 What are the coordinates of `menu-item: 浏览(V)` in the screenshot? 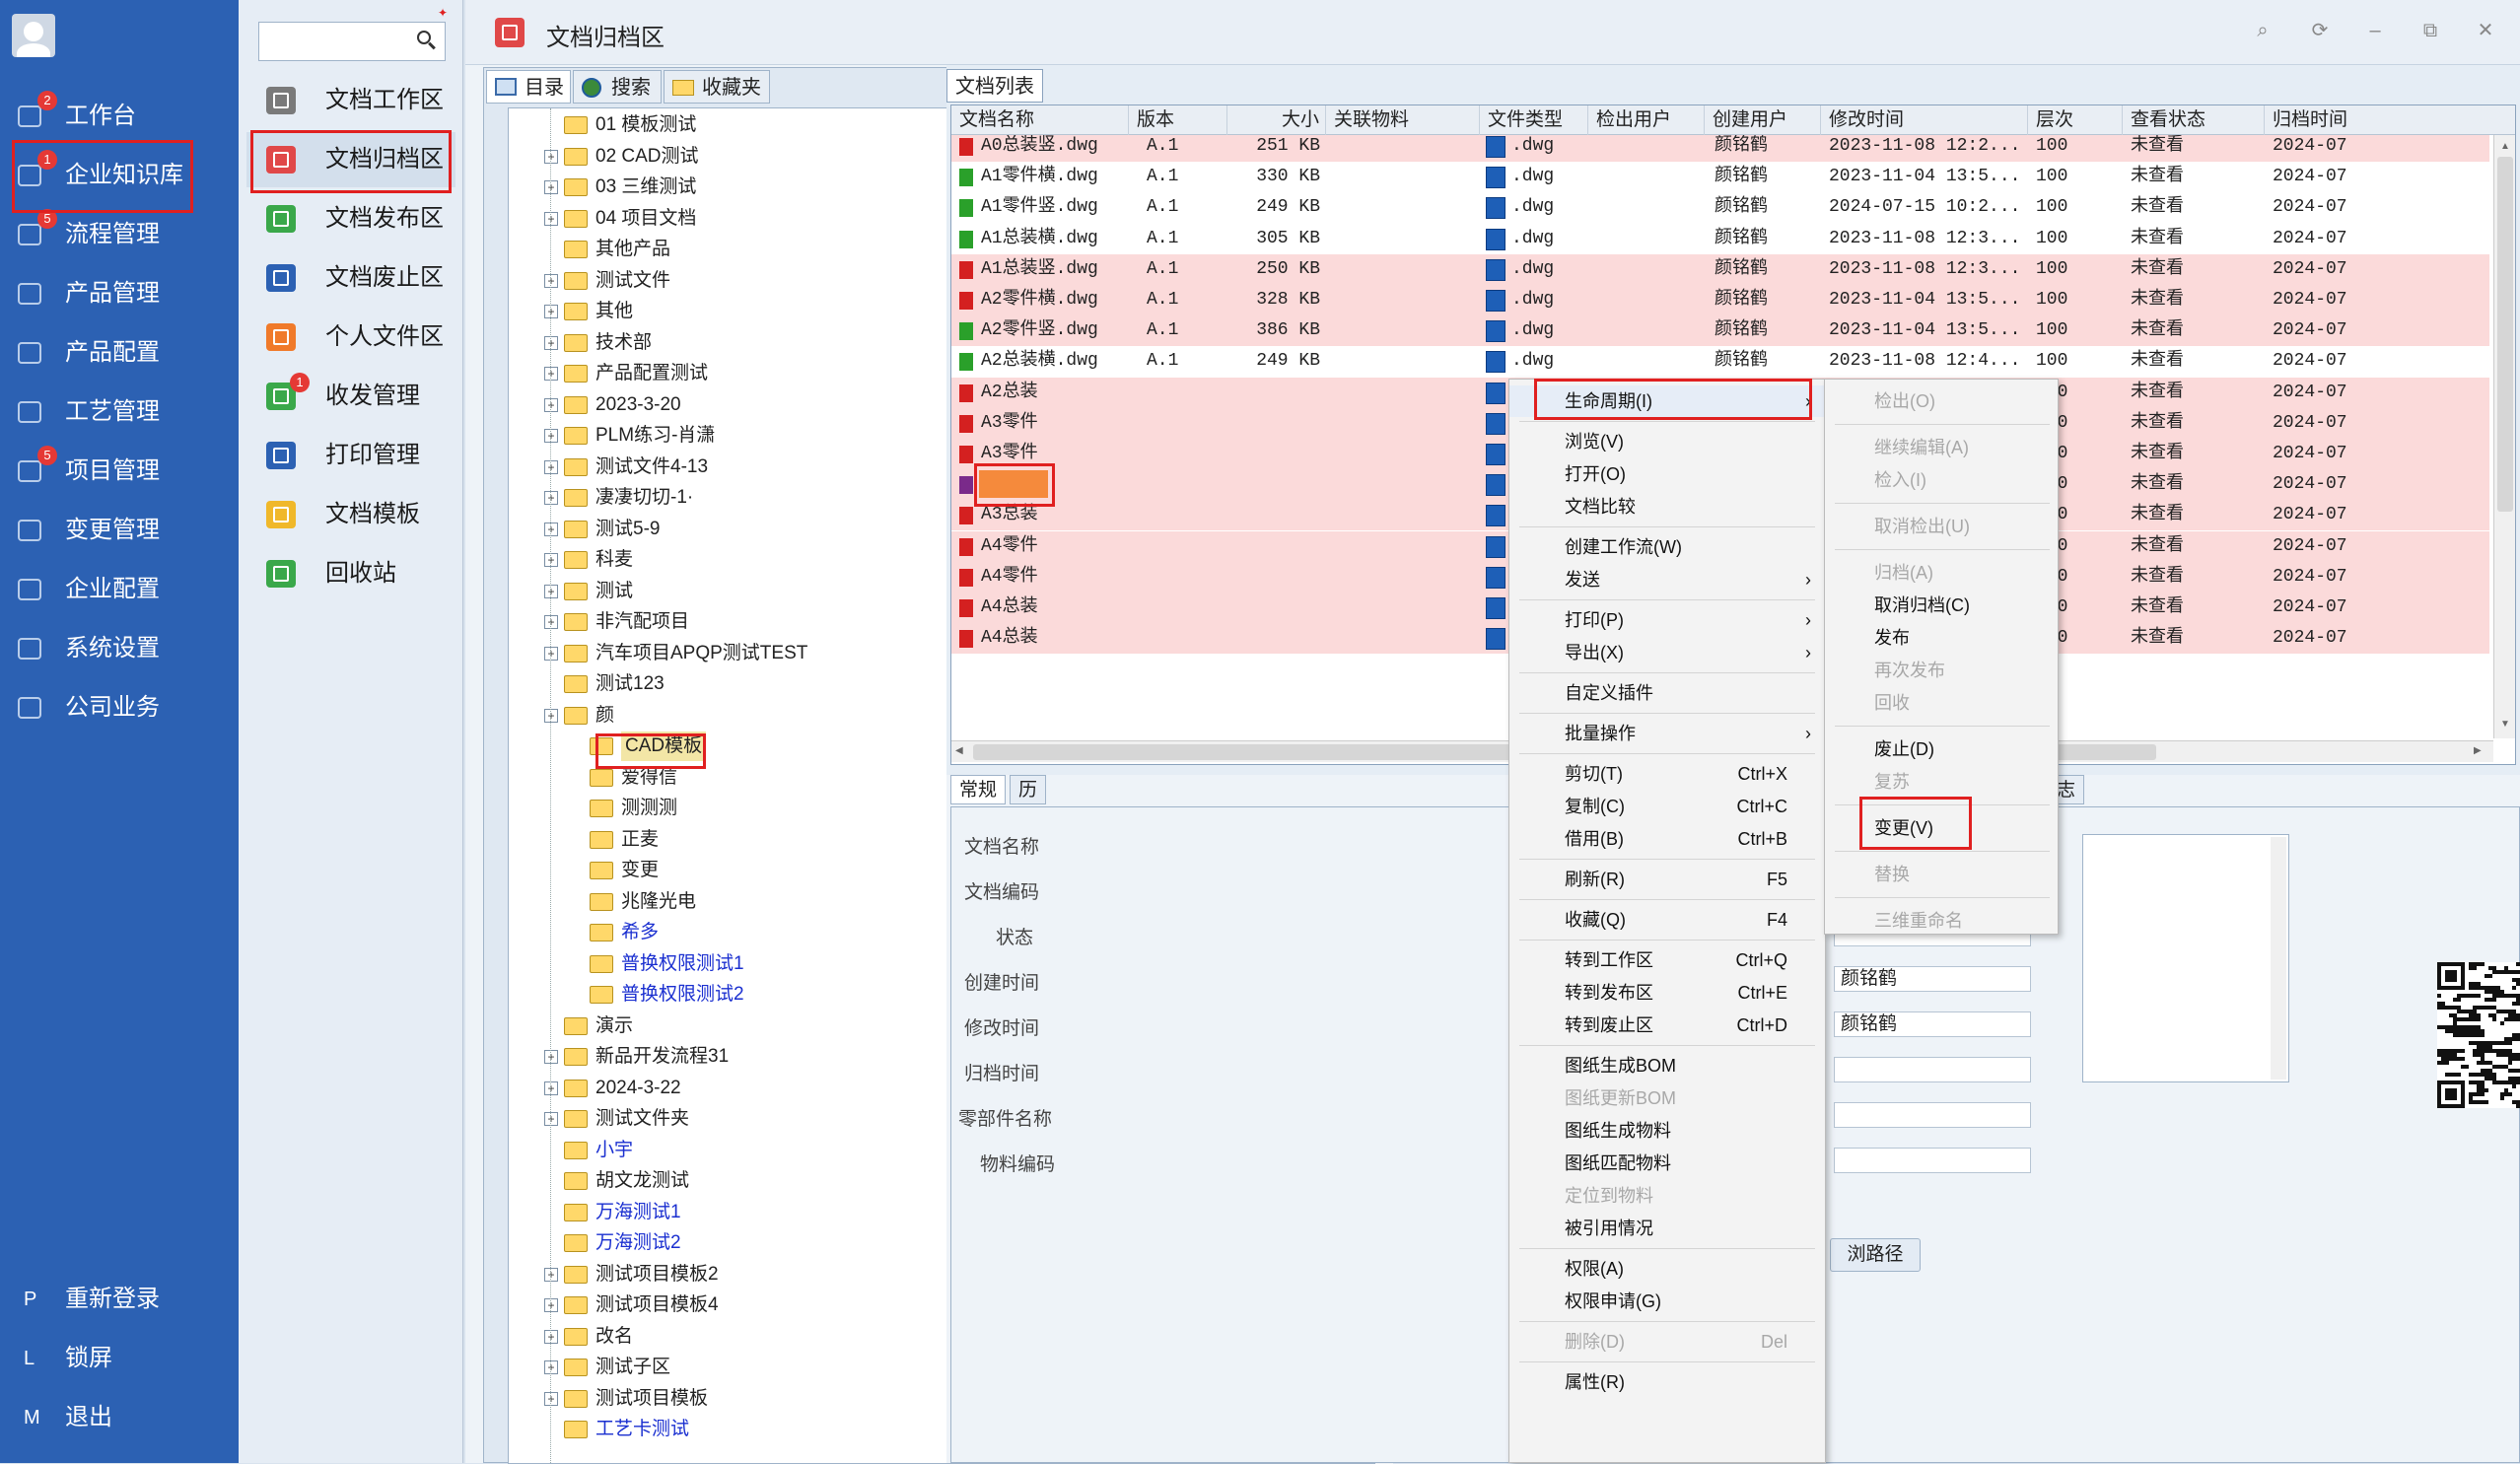 It's located at (1667, 442).